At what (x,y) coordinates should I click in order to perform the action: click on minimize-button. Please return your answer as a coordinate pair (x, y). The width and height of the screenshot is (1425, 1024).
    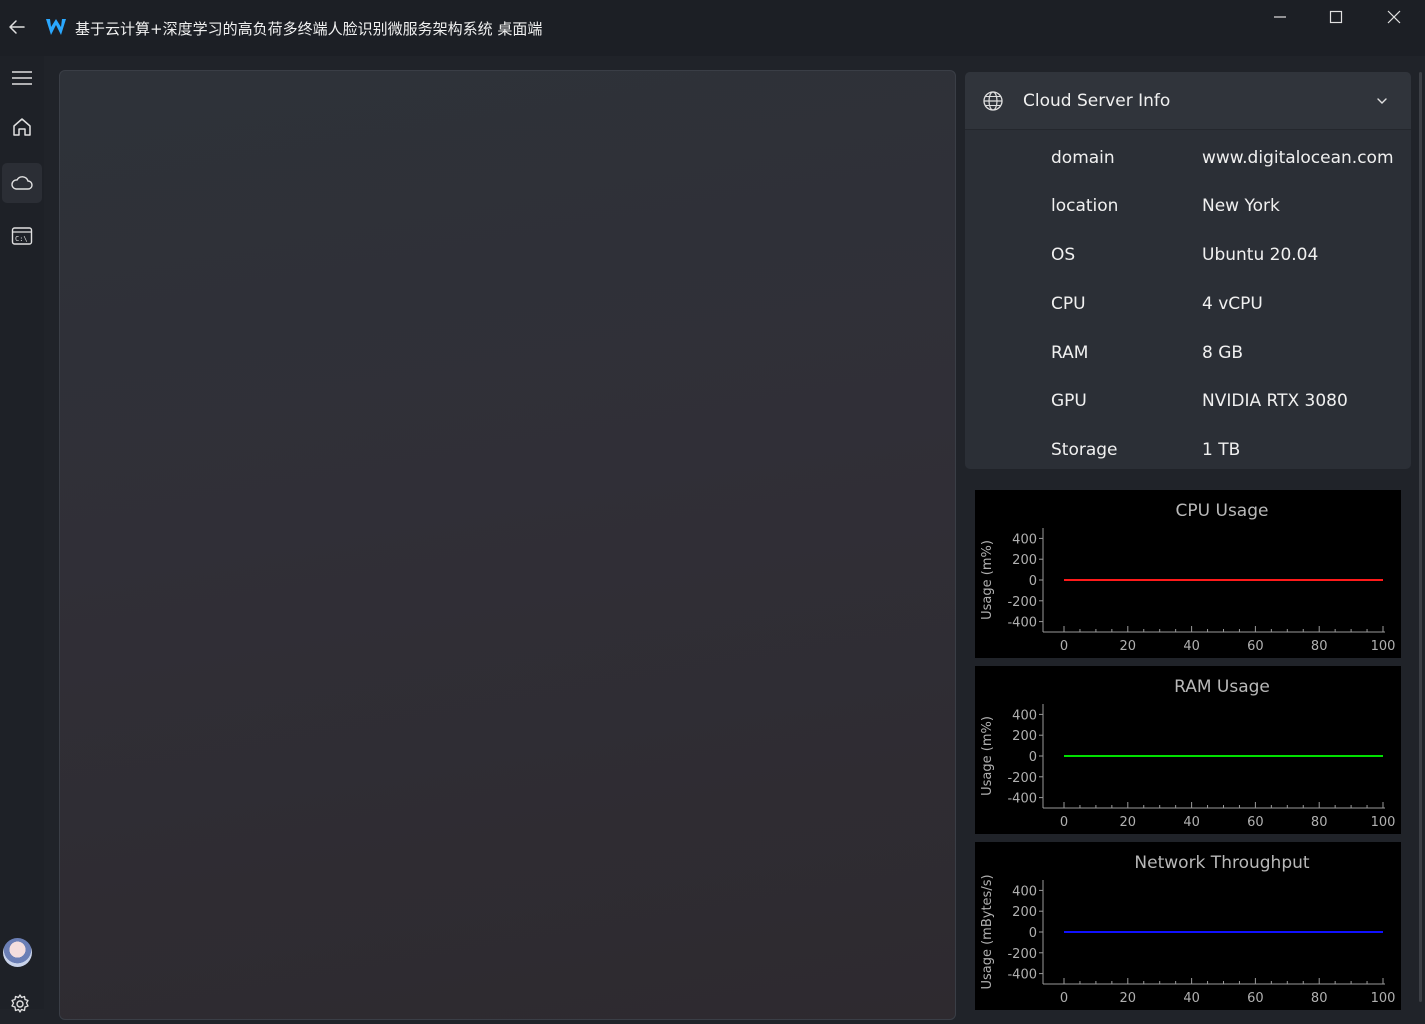
    Looking at the image, I should click on (1280, 17).